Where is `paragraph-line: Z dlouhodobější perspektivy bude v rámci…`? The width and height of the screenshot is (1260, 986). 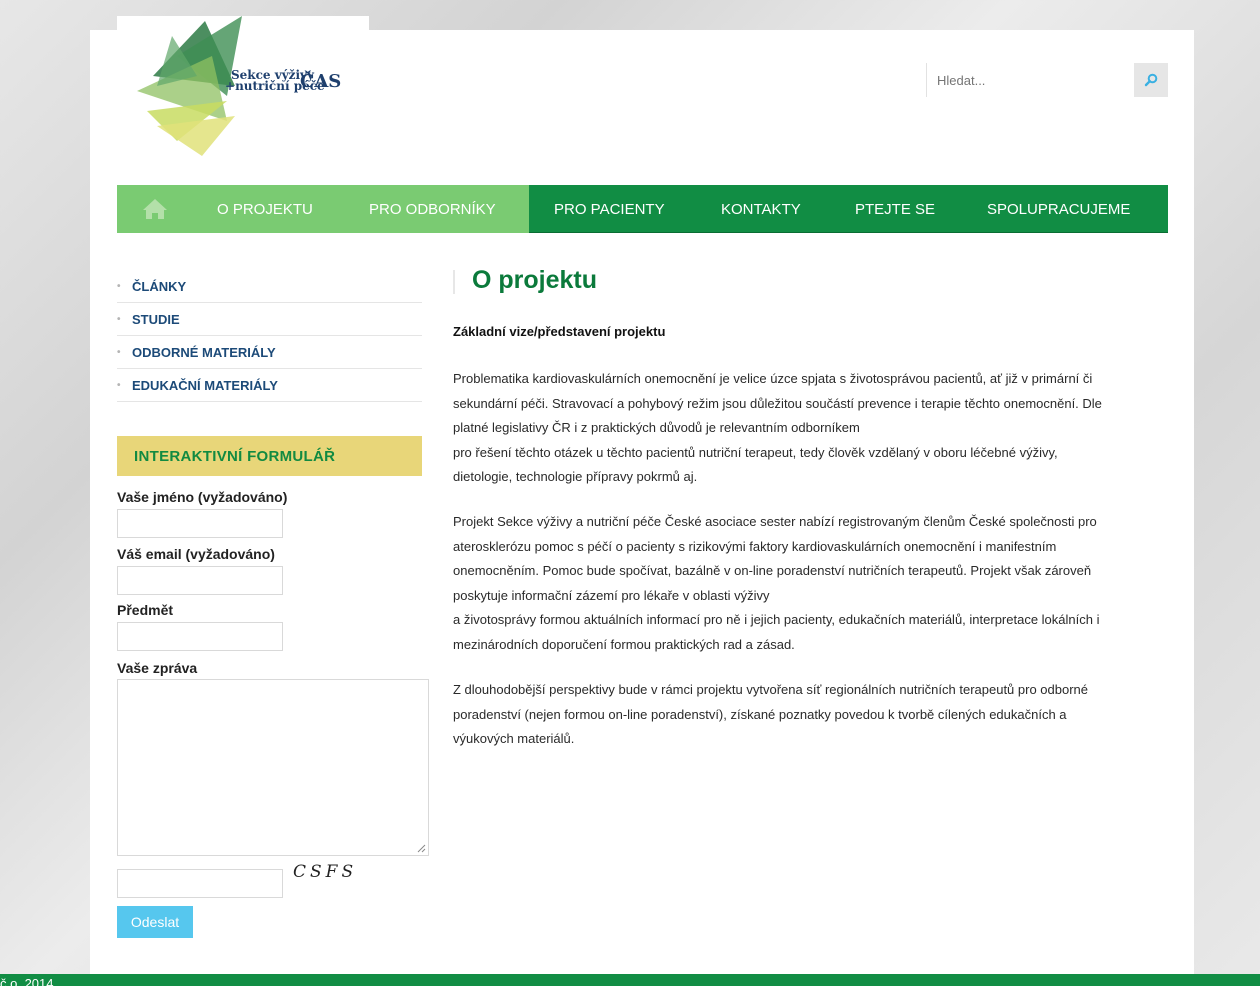 paragraph-line: Z dlouhodobější perspektivy bude v rámci… is located at coordinates (771, 689).